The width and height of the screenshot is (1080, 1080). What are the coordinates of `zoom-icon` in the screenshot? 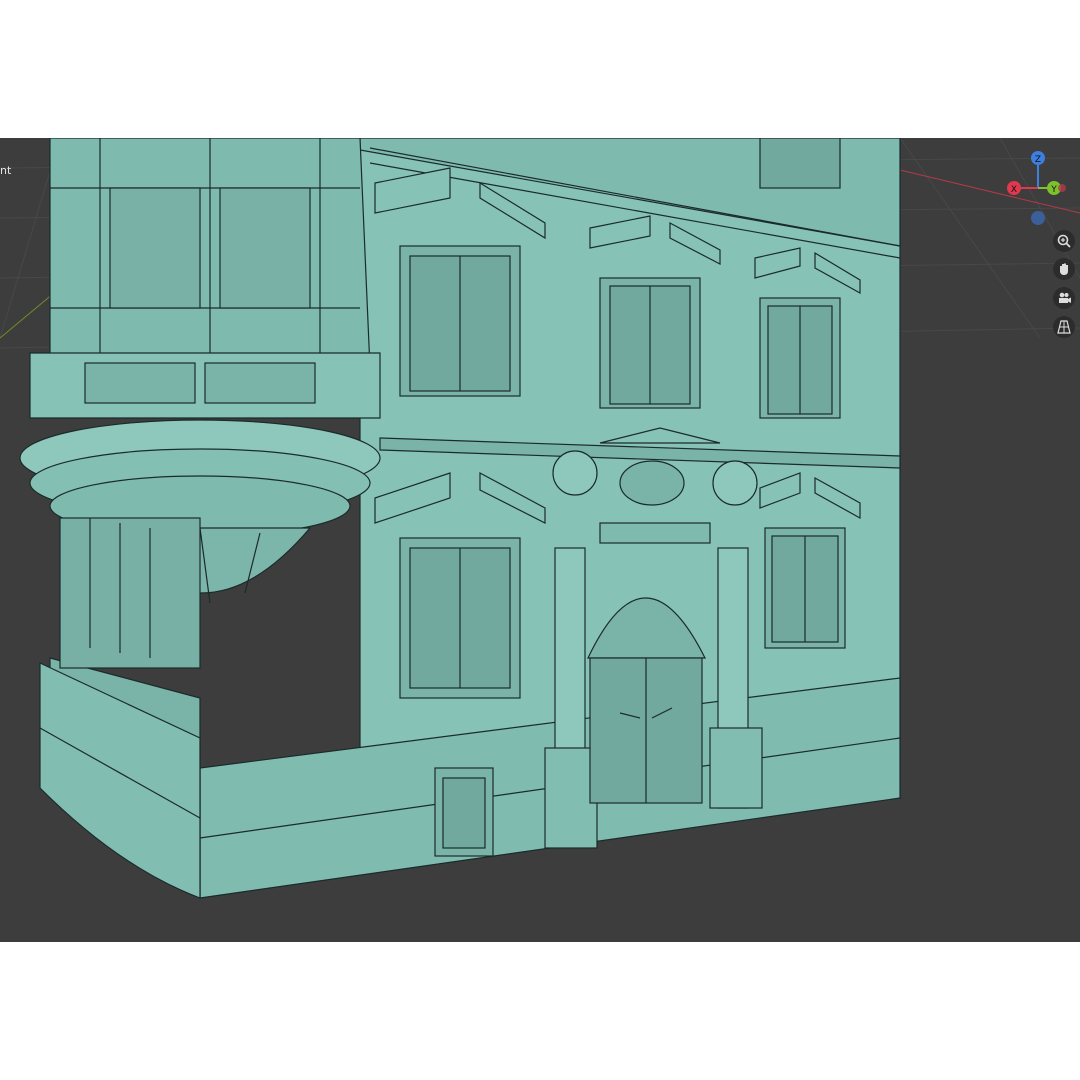 It's located at (1064, 241).